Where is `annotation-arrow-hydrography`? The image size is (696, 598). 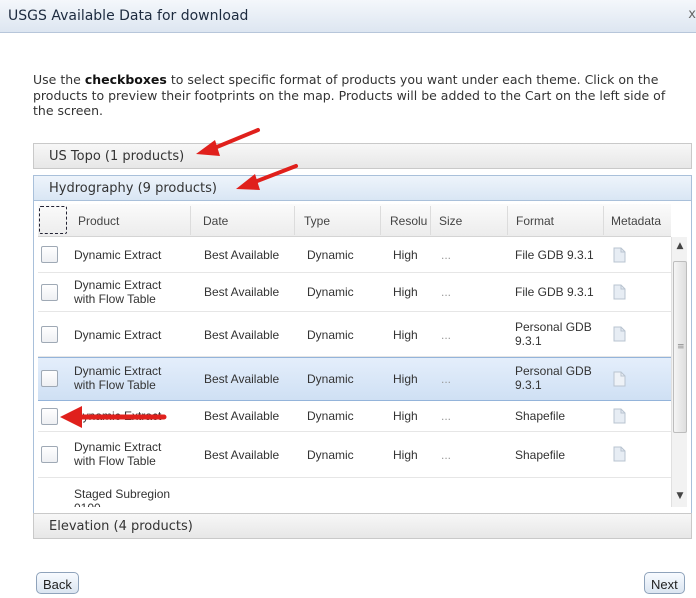 annotation-arrow-hydrography is located at coordinates (274, 174).